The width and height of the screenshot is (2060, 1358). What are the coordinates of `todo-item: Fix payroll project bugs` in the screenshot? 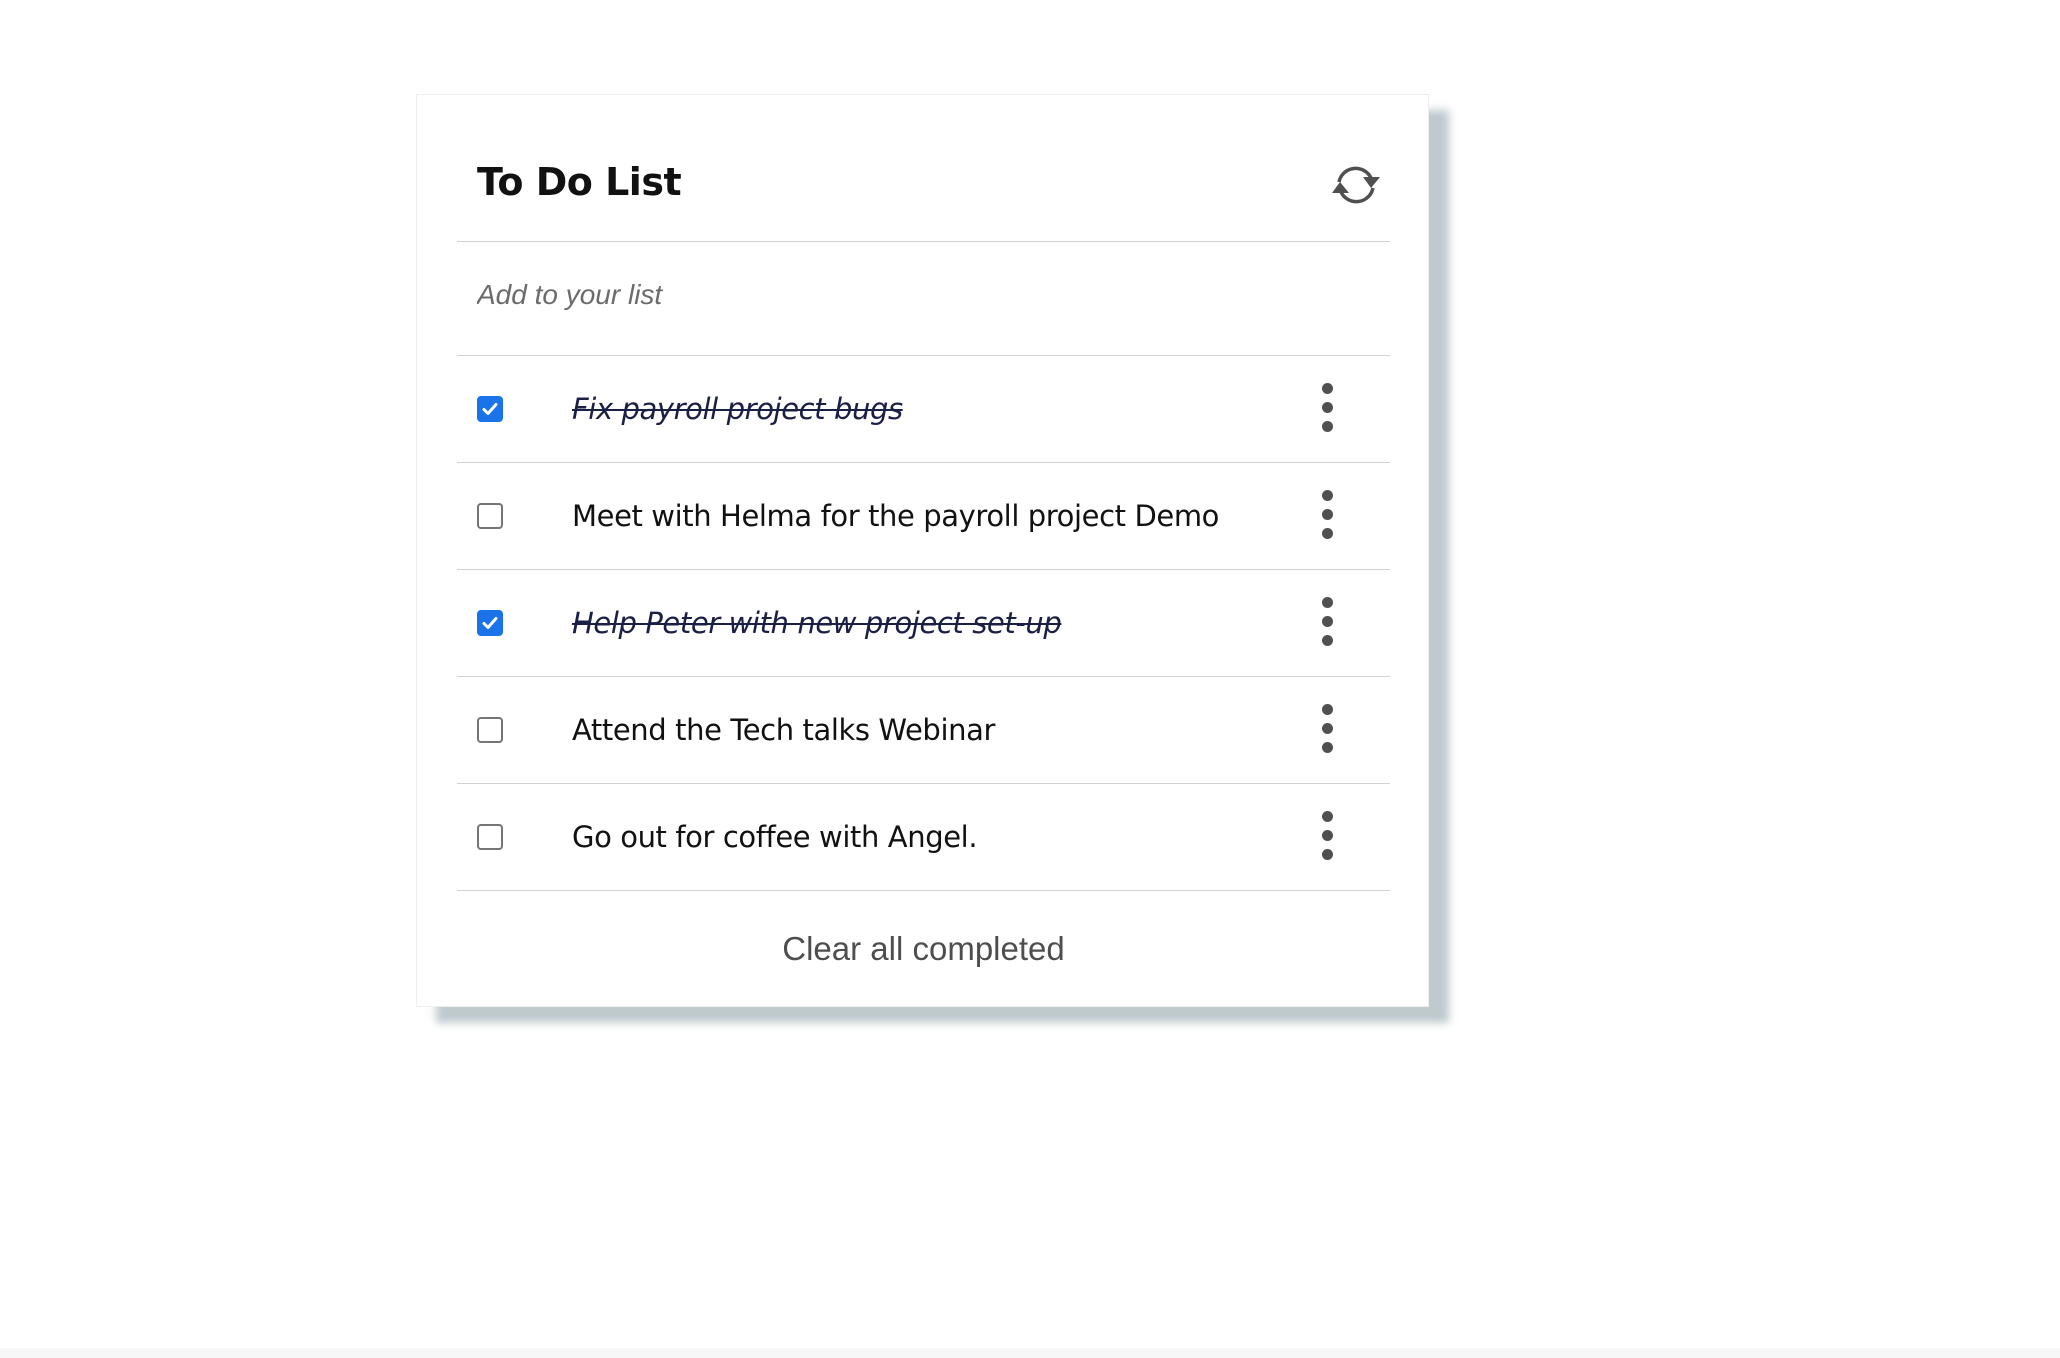 It's located at (923, 409).